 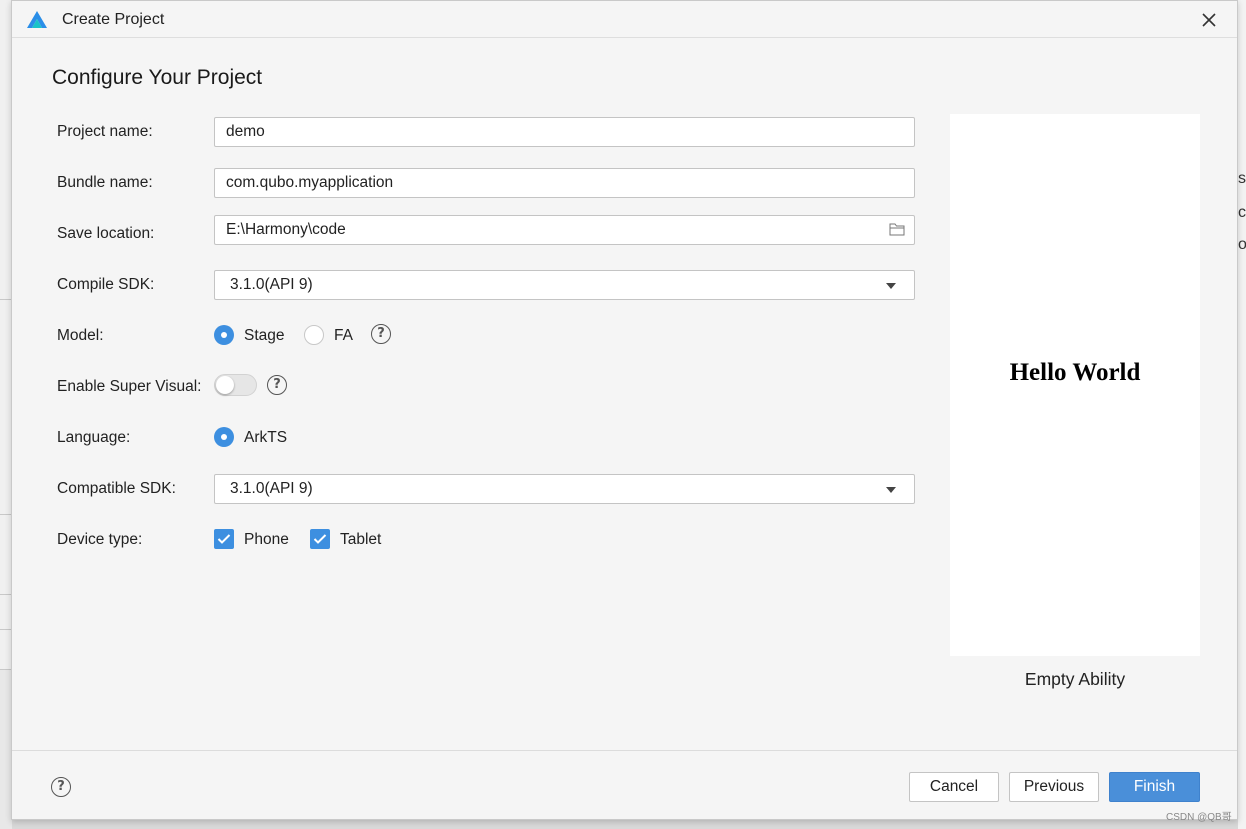 I want to click on template-preview: Hello World, so click(x=1075, y=385).